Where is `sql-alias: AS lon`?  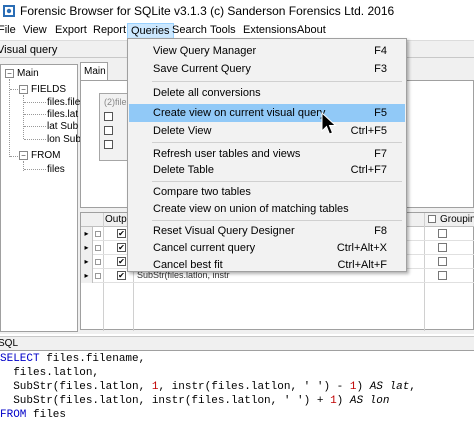
sql-alias: AS lon is located at coordinates (369, 401).